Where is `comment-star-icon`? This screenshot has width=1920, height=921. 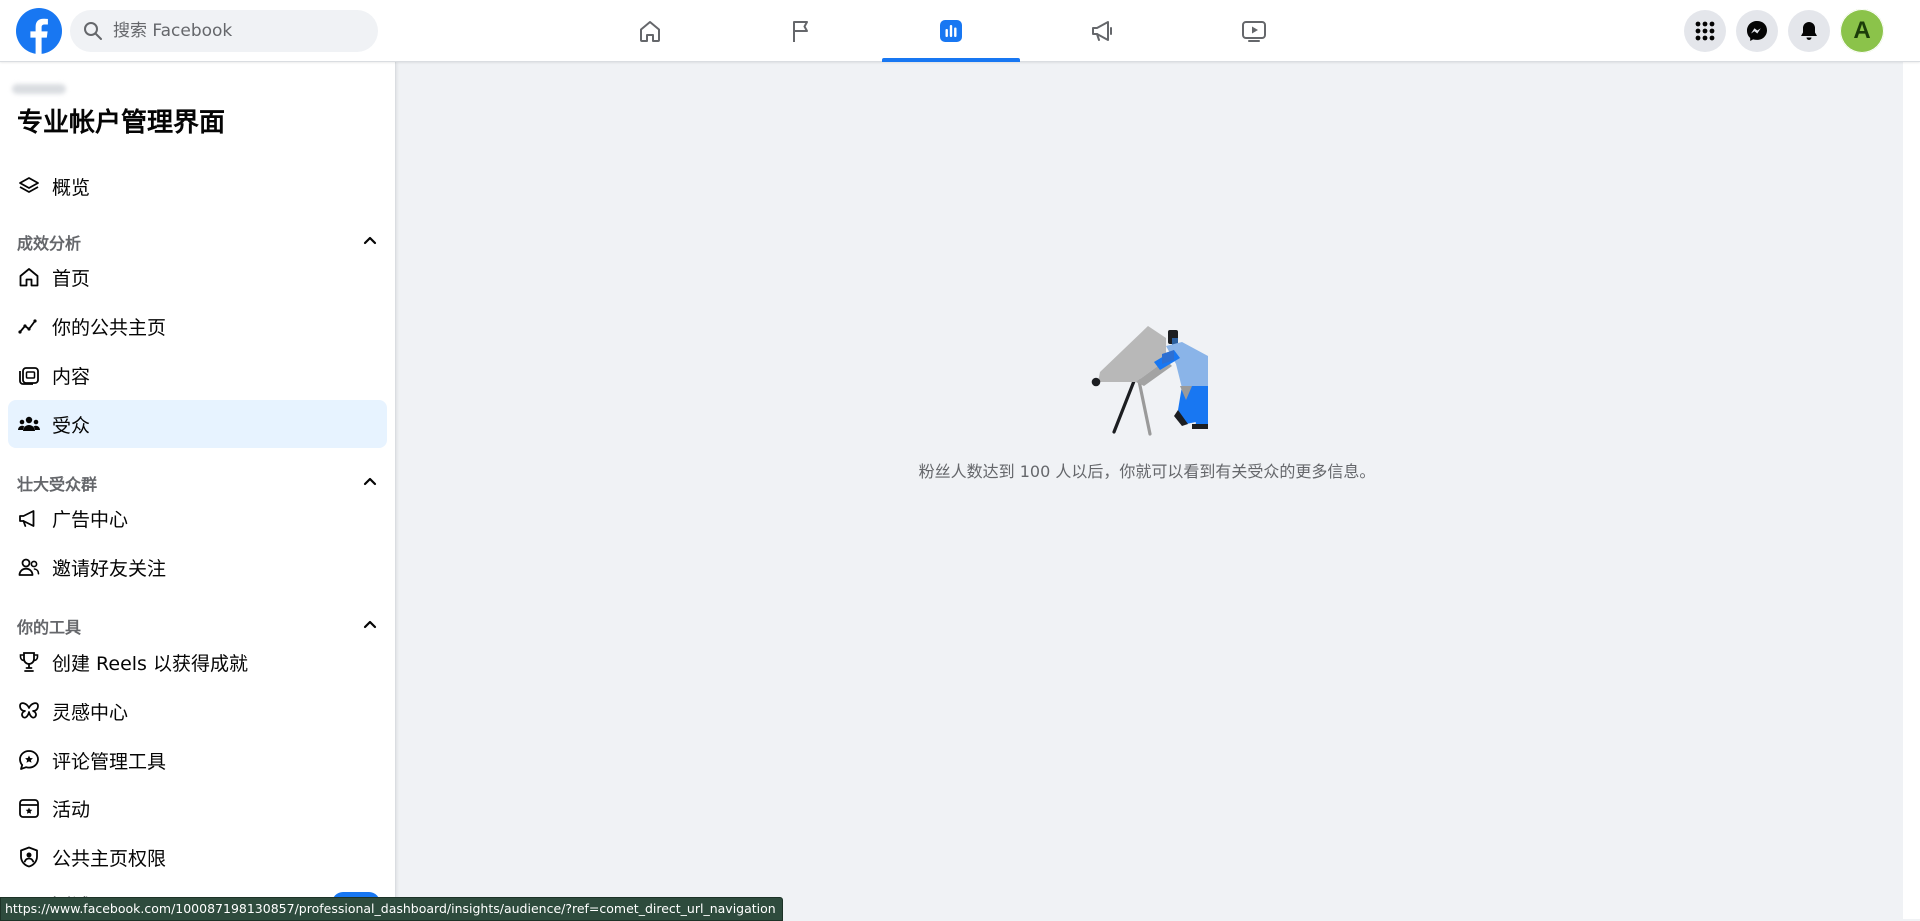 comment-star-icon is located at coordinates (29, 760).